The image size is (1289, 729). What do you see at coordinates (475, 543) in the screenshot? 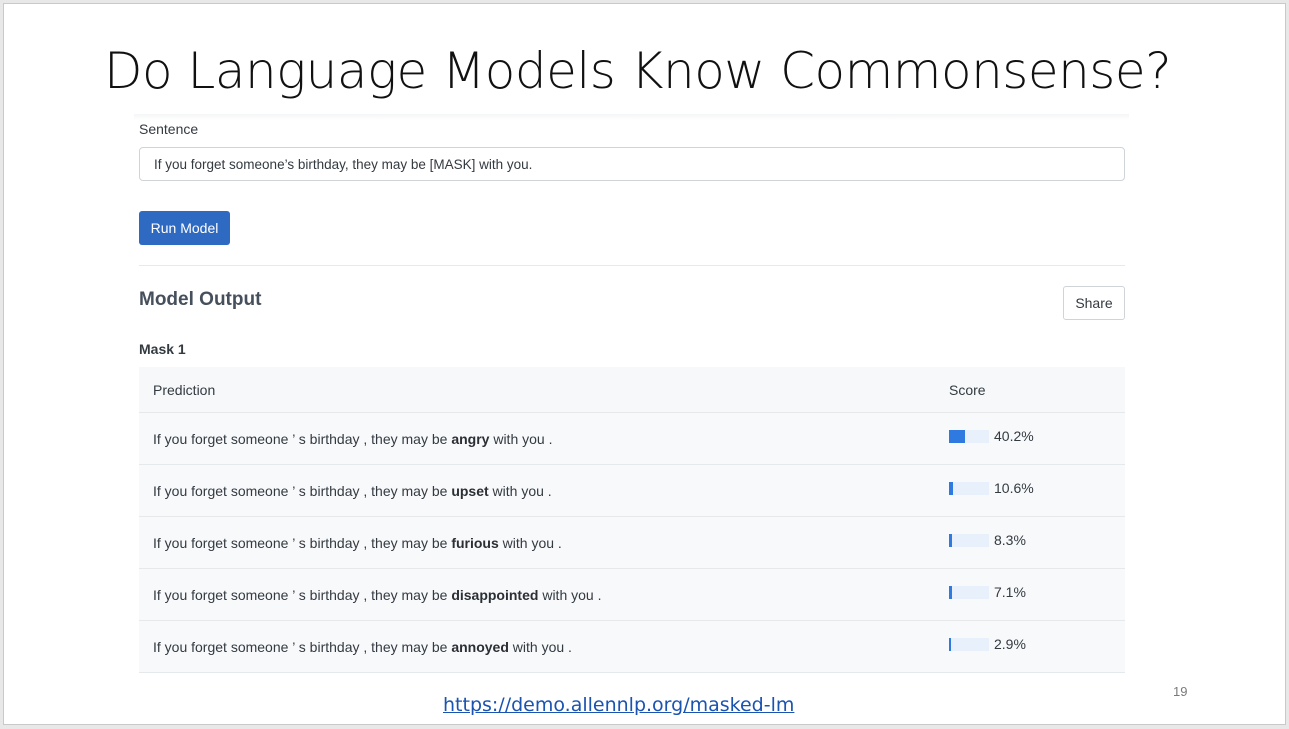
I see `predicted-word: furious` at bounding box center [475, 543].